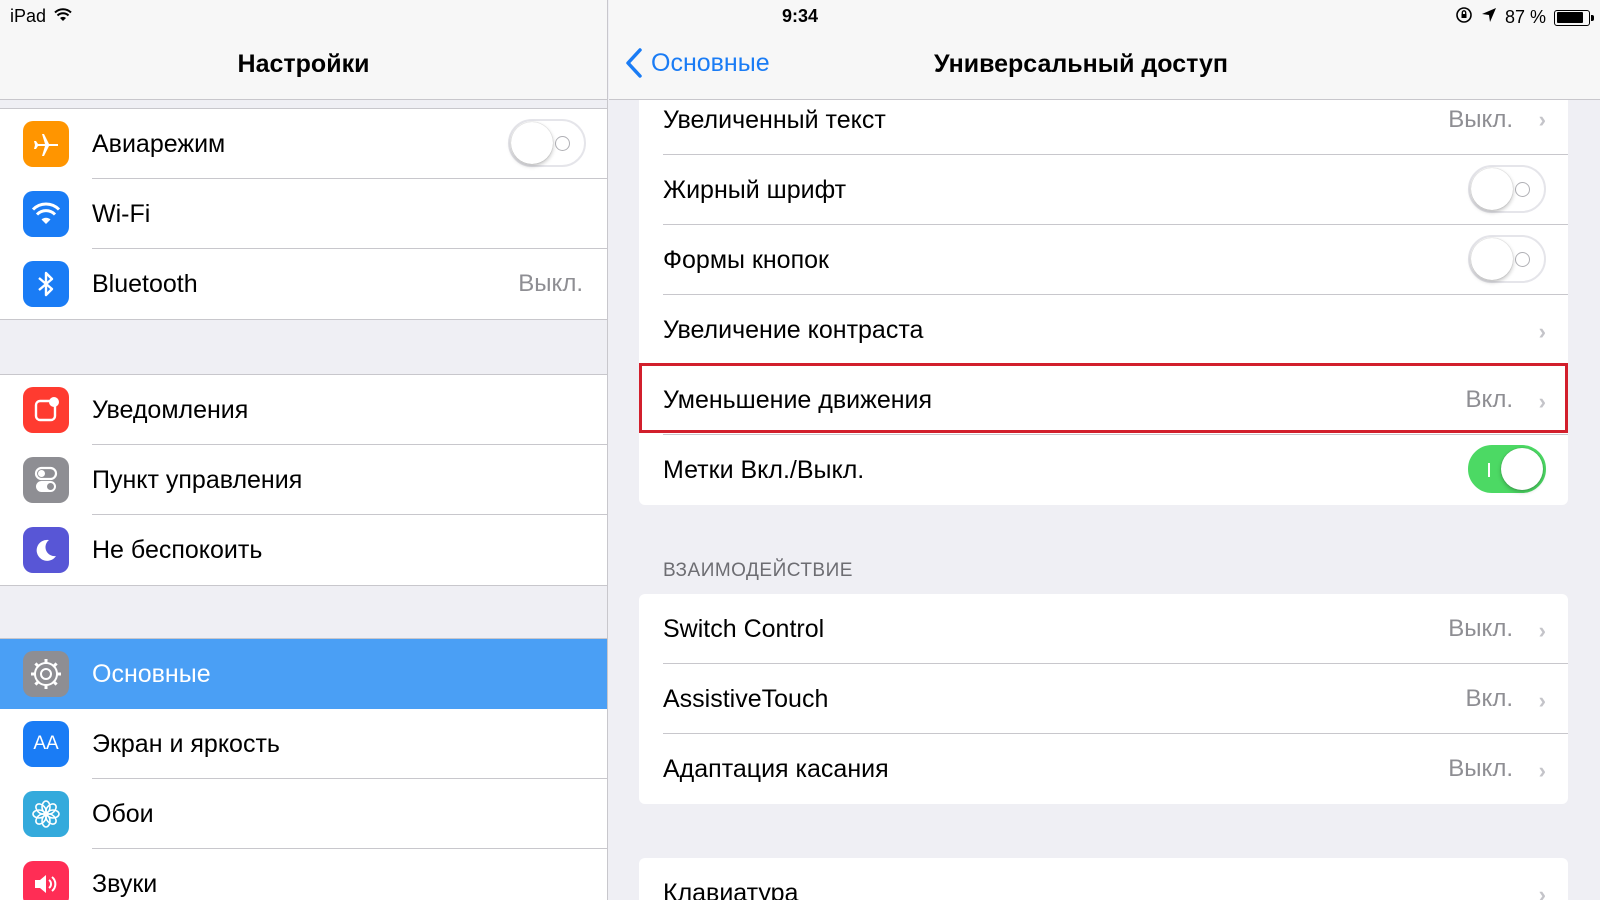 The image size is (1600, 900). What do you see at coordinates (303, 410) in the screenshot?
I see `sidebar-item-notifications: Уведомления` at bounding box center [303, 410].